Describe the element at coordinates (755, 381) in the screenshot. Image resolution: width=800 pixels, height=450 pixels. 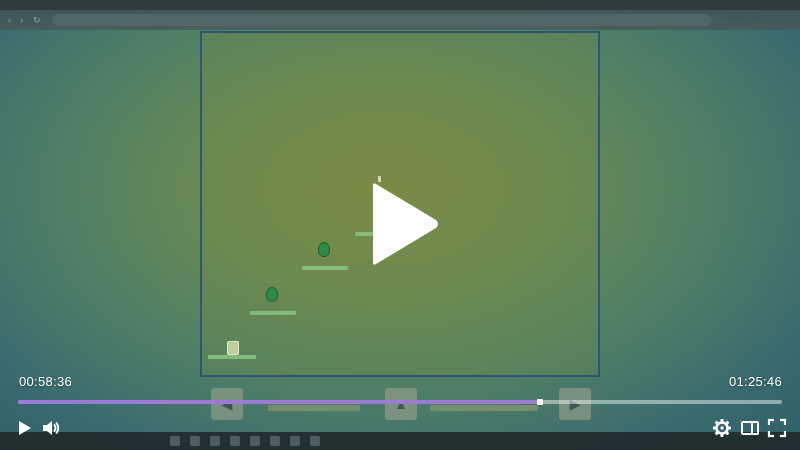
I see `duration: 01:25:46` at that location.